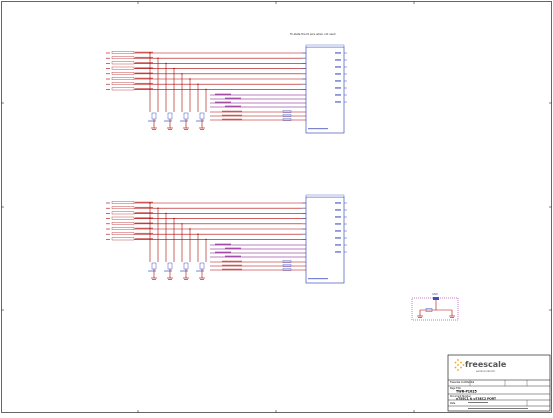 This screenshot has width=553, height=418. I want to click on tb-row-confidential: Freescale Confidential, so click(462, 382).